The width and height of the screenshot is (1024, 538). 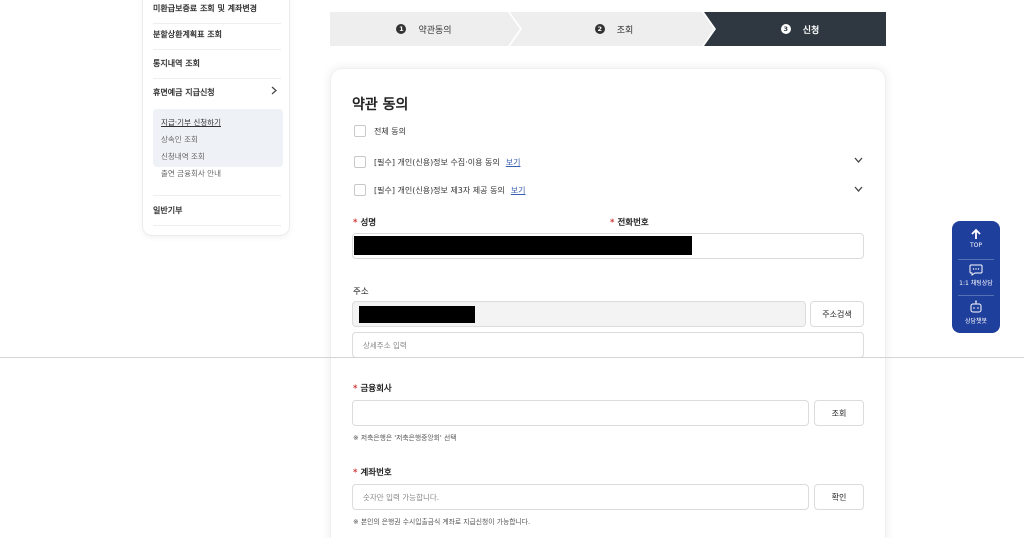 What do you see at coordinates (360, 131) in the screenshot?
I see `agree-all-checkbox` at bounding box center [360, 131].